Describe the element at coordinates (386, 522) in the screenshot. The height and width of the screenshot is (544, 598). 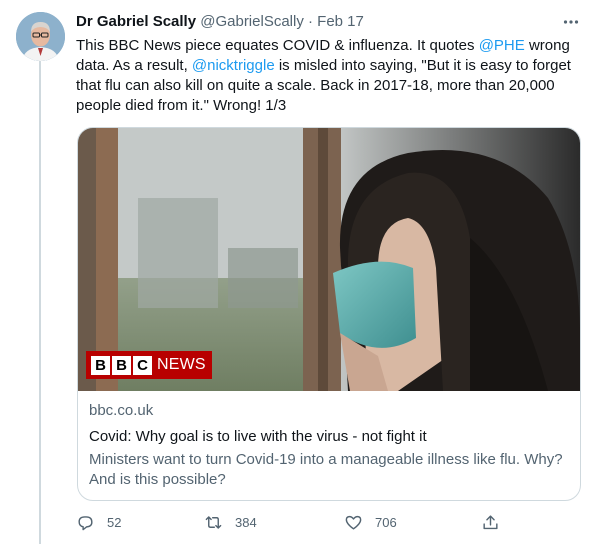
I see `like-count: 706` at that location.